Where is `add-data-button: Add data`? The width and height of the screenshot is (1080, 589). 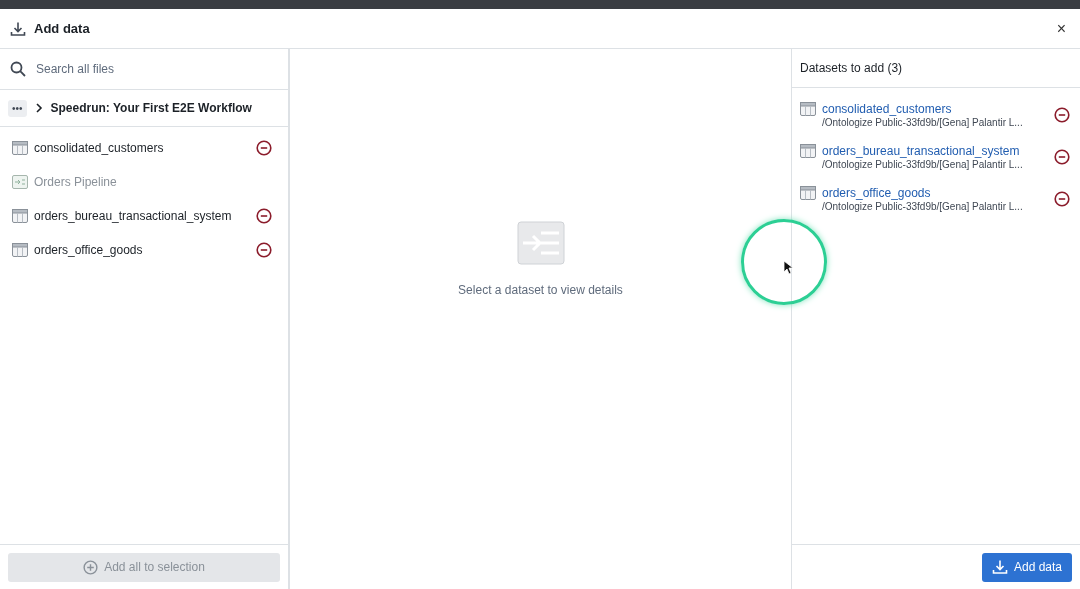 add-data-button: Add data is located at coordinates (1026, 567).